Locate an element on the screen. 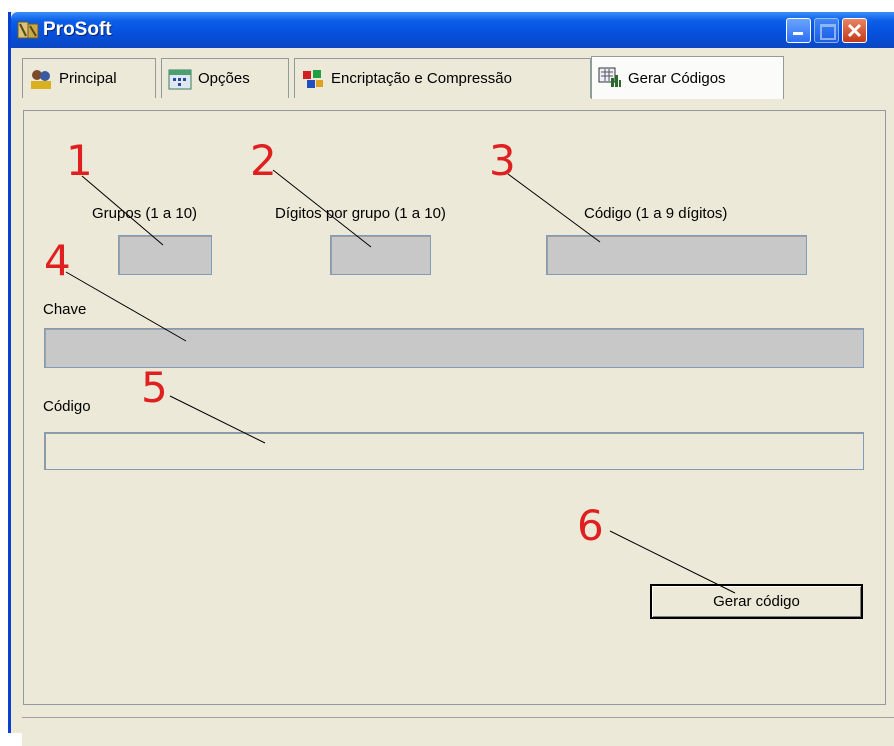 The width and height of the screenshot is (894, 746). codigo-input is located at coordinates (676, 255).